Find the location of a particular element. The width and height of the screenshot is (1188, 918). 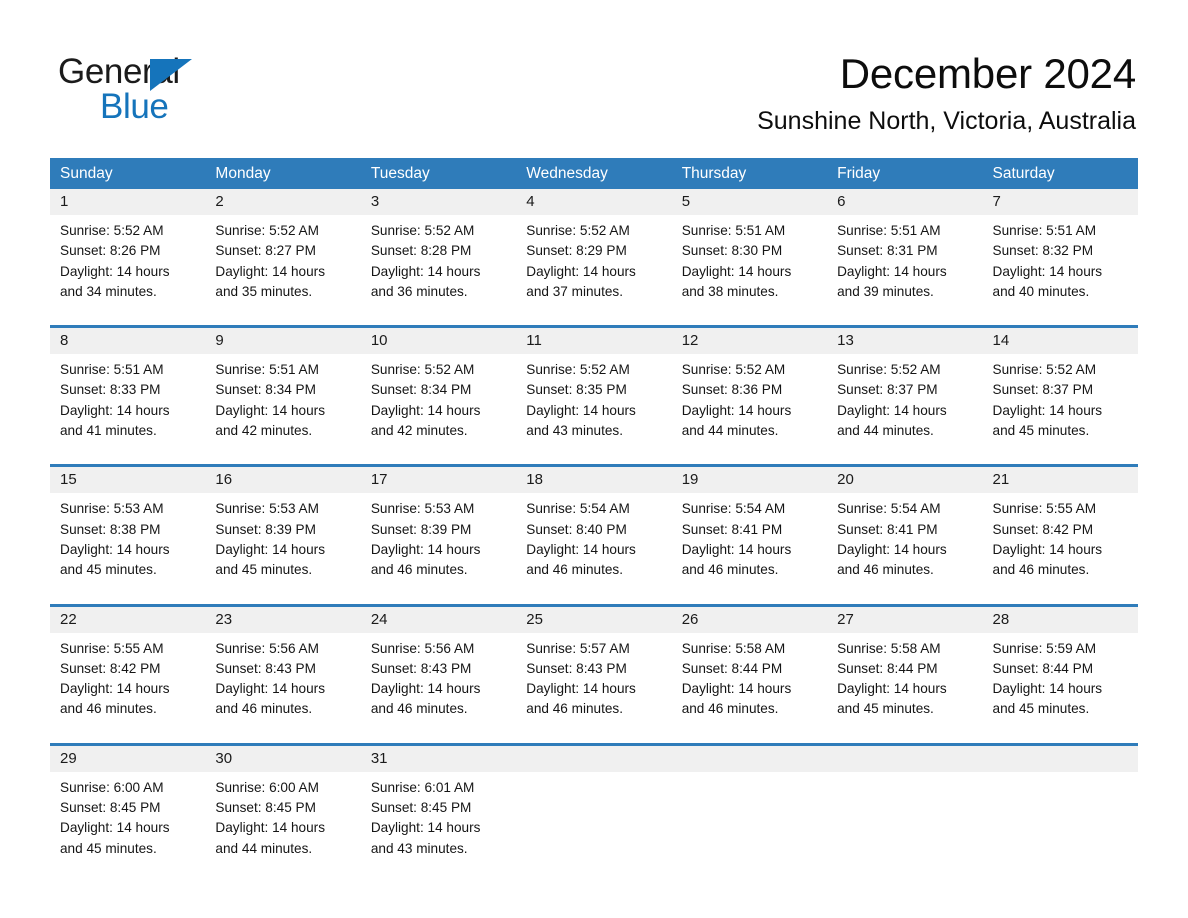

weekday-header-saturday: Saturday is located at coordinates (1023, 173).